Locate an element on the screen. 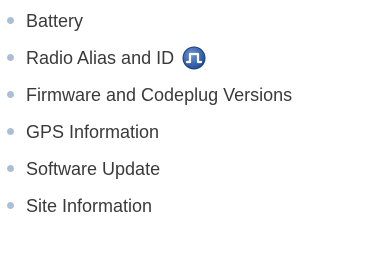 The width and height of the screenshot is (387, 262). list-item-label: Software Update is located at coordinates (93, 168).